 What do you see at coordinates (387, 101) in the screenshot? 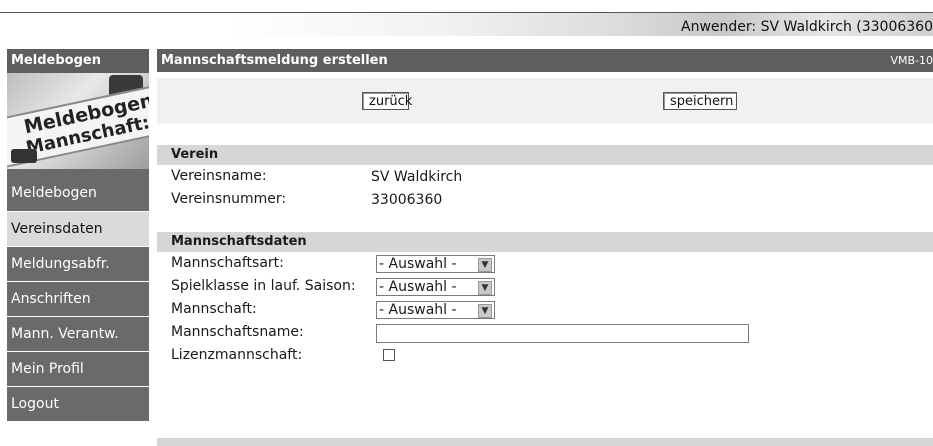
I see `back-button: zurück` at bounding box center [387, 101].